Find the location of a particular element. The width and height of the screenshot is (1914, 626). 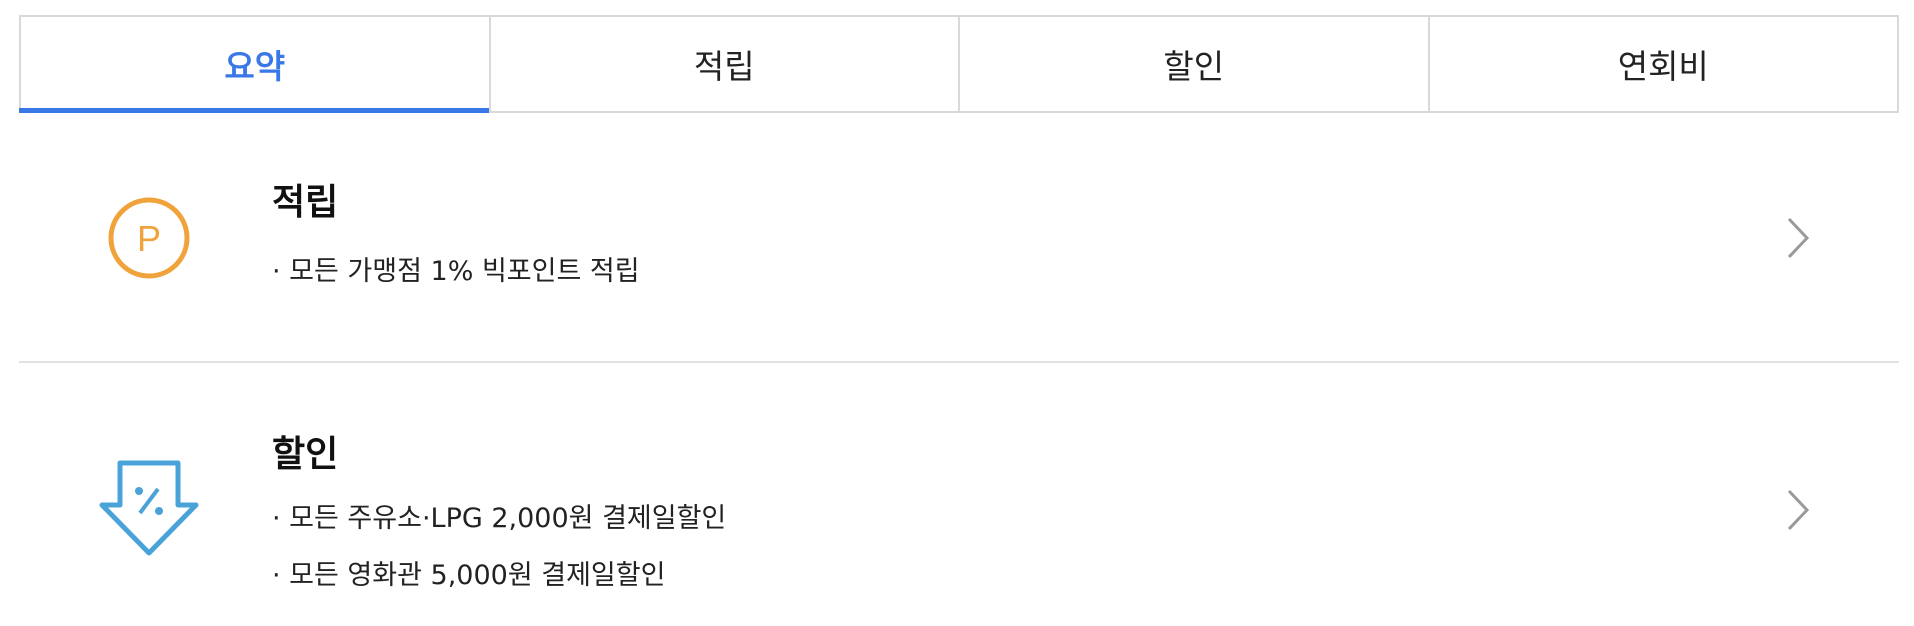

benefit-detail-list: · 모든 가맹점 1% 빅포인트 적립 is located at coordinates (456, 271).